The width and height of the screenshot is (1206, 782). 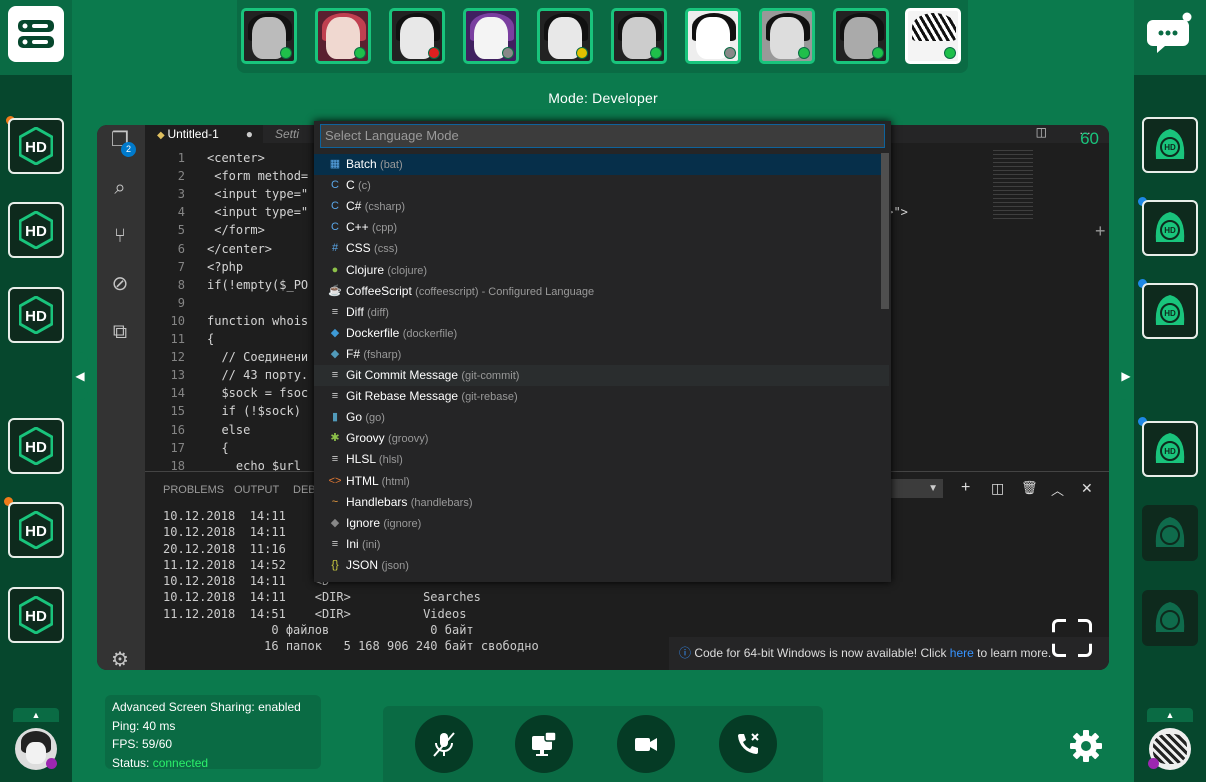 I want to click on channel-button-4: HD, so click(x=1170, y=449).